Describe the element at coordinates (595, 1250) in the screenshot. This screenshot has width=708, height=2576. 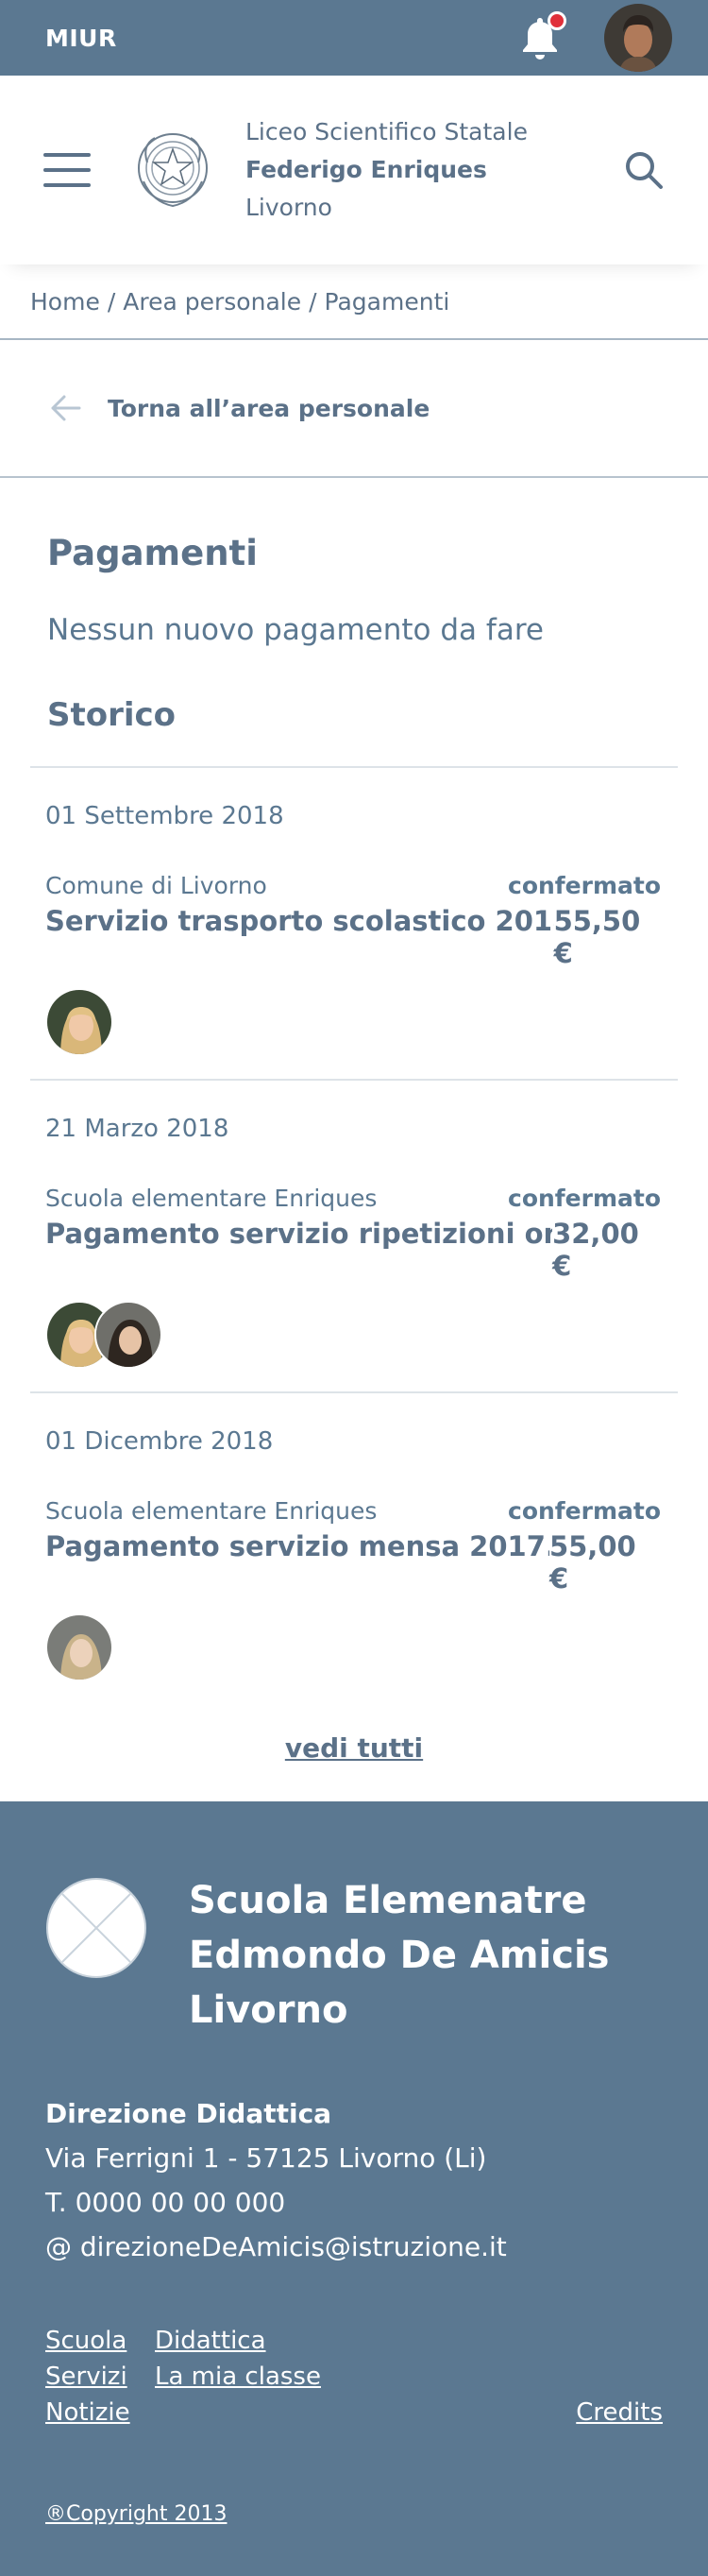
I see `payment-amount: 32,00 €` at that location.